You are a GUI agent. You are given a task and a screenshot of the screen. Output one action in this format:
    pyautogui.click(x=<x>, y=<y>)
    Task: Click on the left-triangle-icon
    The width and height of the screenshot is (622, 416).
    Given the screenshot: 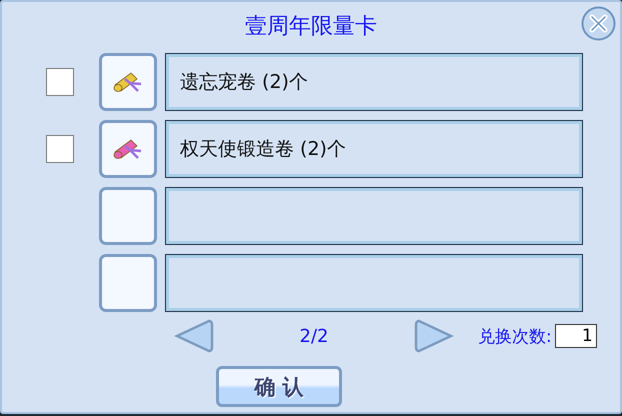 What is the action you would take?
    pyautogui.click(x=194, y=336)
    